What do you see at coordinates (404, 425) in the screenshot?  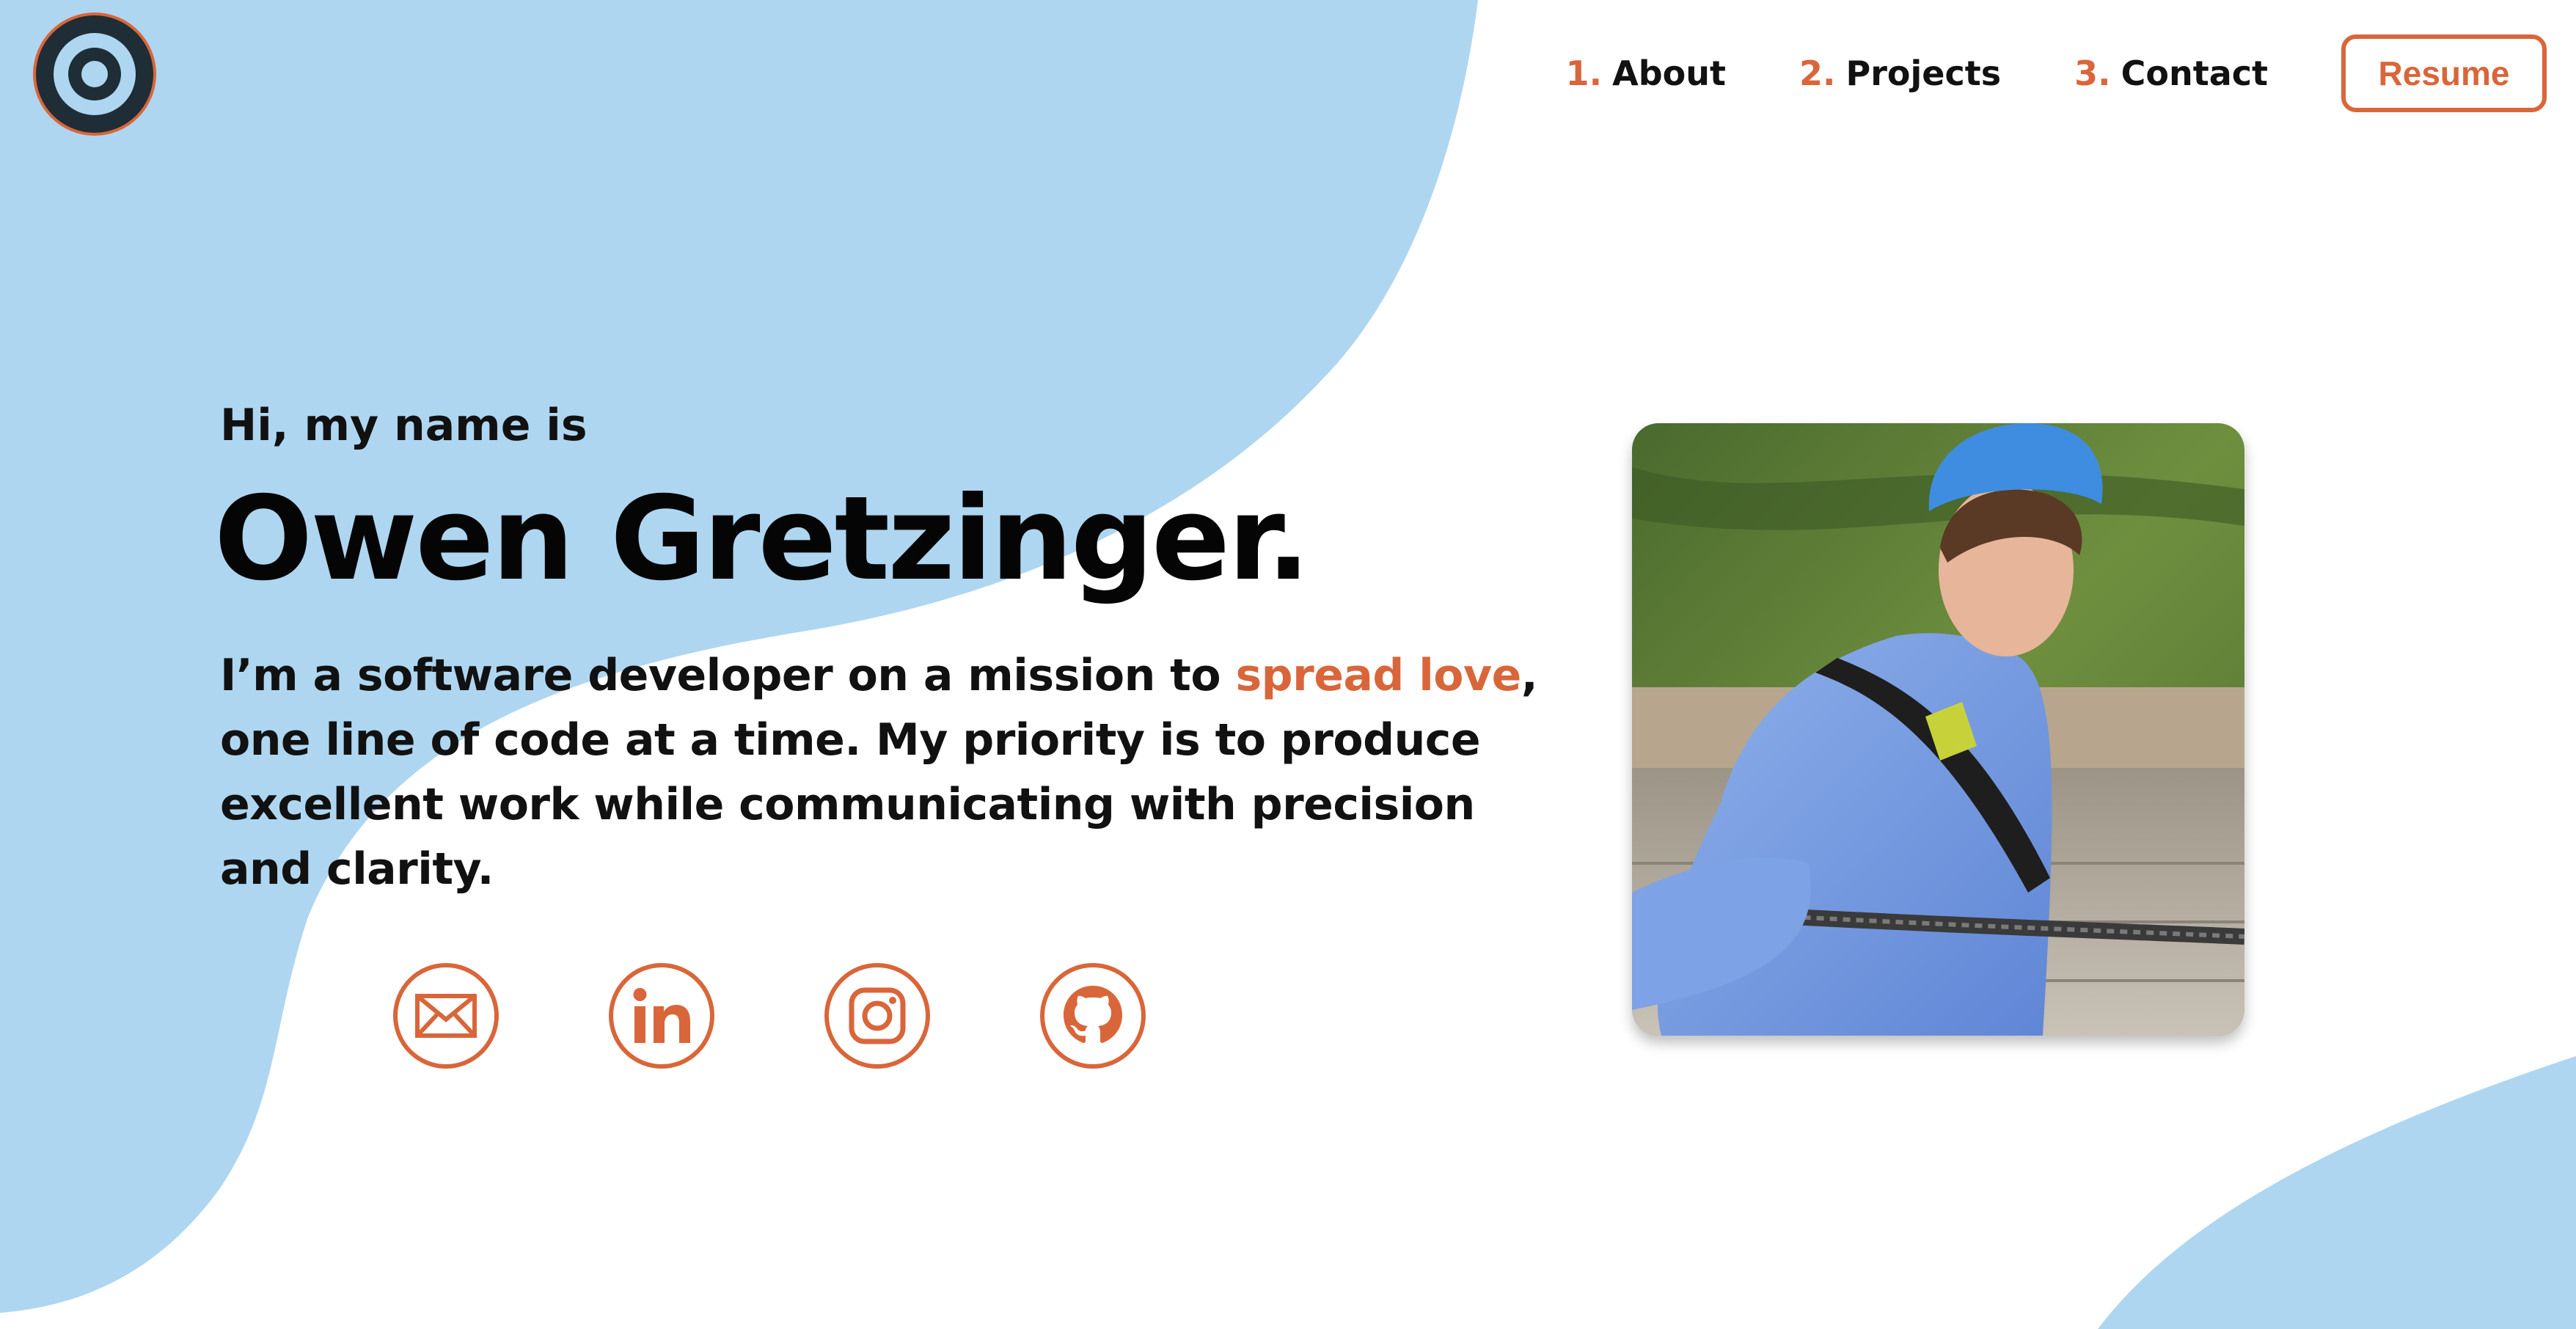 I see `greeting-text: Hi, my name is` at bounding box center [404, 425].